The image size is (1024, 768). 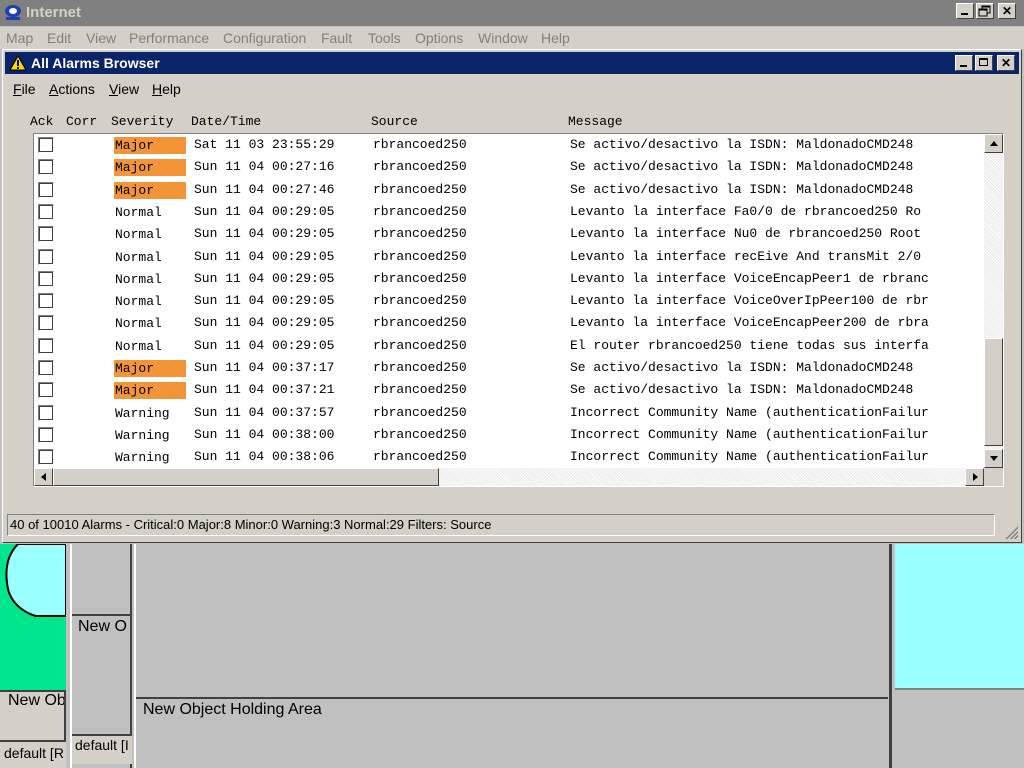 I want to click on menu-actions: Actions, so click(x=72, y=89).